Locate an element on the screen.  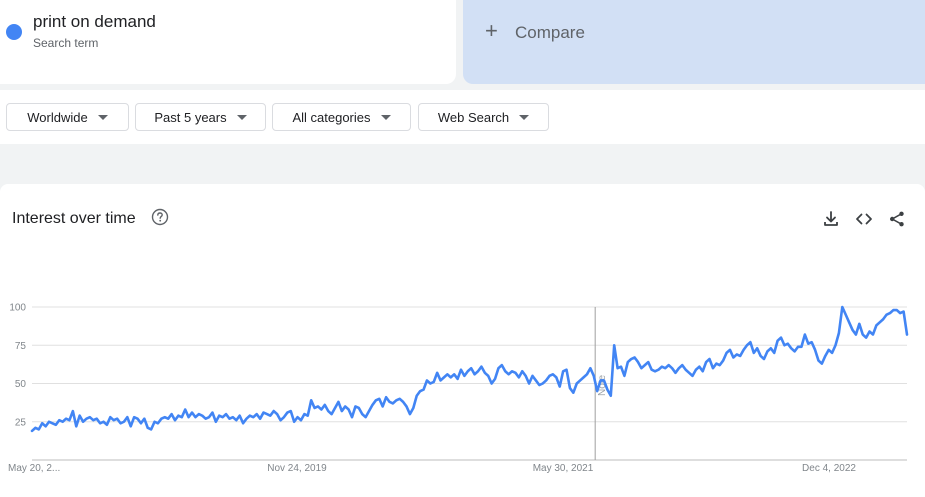
search-term-name: print on demand is located at coordinates (94, 22).